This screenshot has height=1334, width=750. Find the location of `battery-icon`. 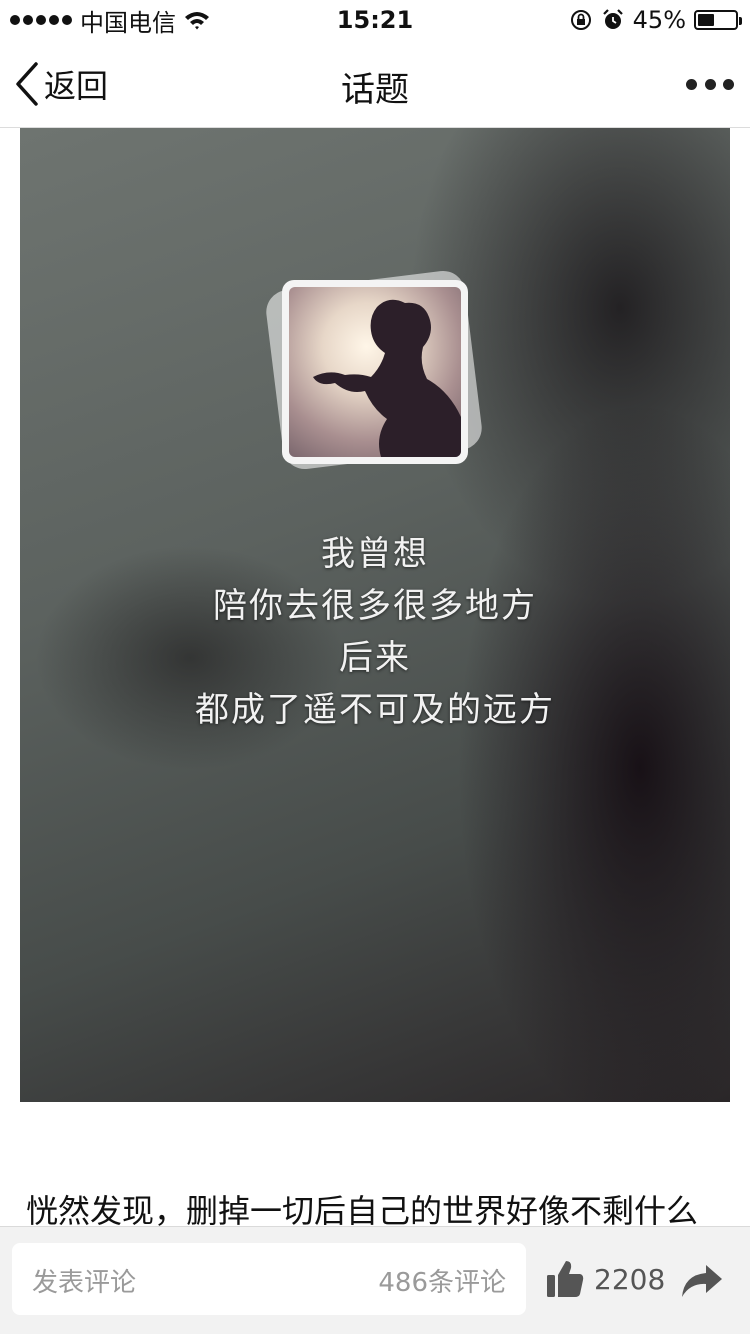

battery-icon is located at coordinates (718, 20).